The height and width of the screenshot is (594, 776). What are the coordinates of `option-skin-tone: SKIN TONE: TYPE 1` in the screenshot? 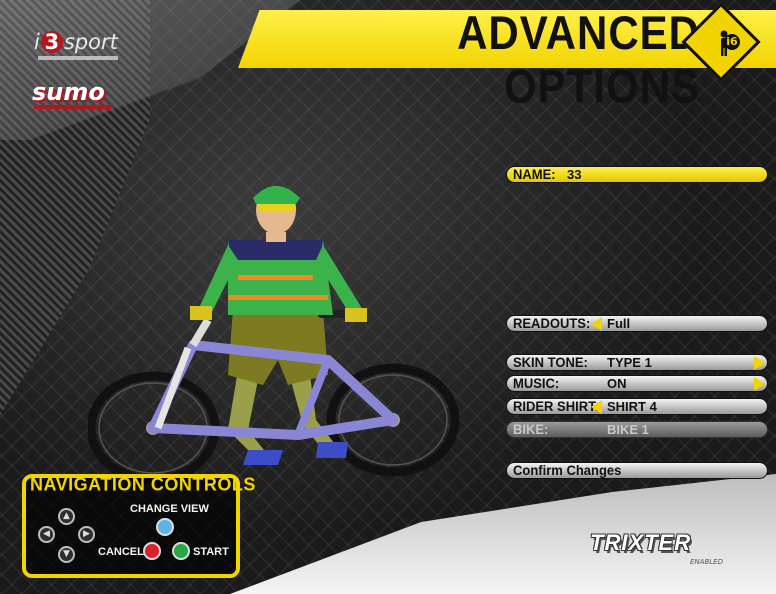 It's located at (637, 362).